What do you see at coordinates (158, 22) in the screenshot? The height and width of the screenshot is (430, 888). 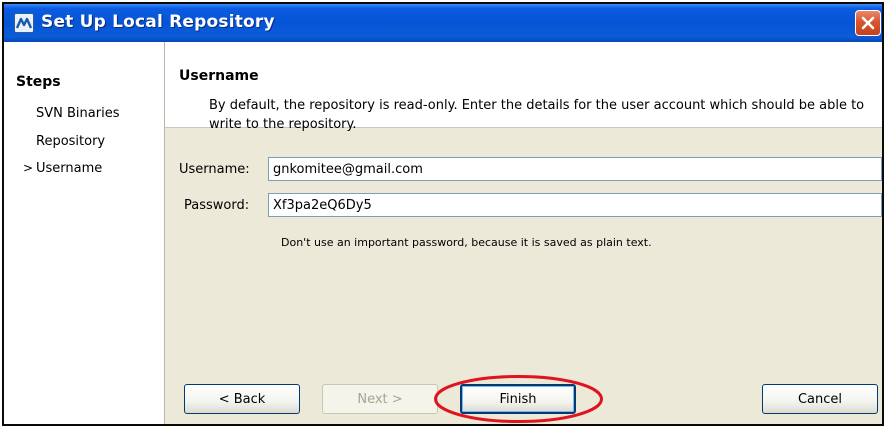 I see `window-title: Set Up Local Repository` at bounding box center [158, 22].